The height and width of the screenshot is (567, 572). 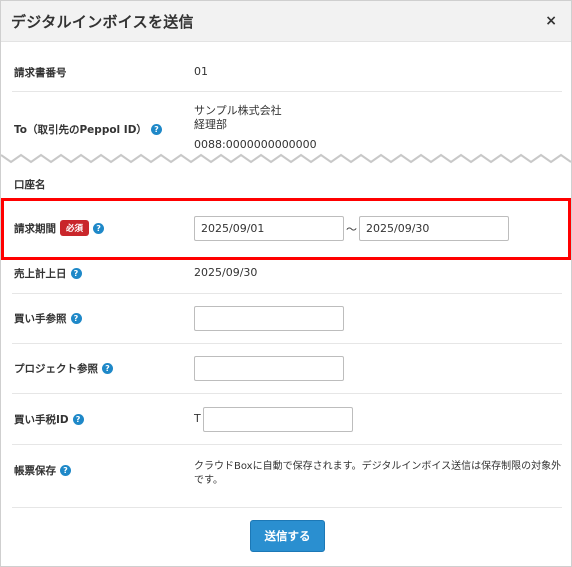 I want to click on to-label: To（取引先のPeppol ID）?, so click(x=88, y=129).